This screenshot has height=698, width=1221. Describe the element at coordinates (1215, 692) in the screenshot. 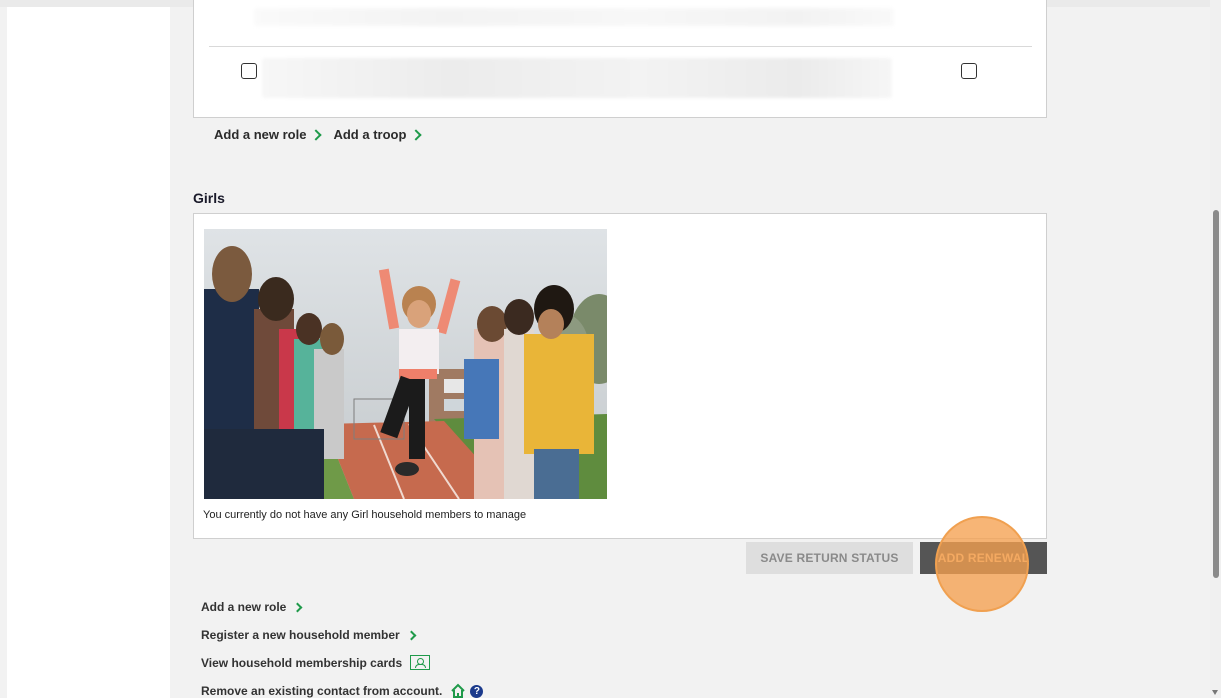

I see `scroll-down-arrow-icon` at that location.